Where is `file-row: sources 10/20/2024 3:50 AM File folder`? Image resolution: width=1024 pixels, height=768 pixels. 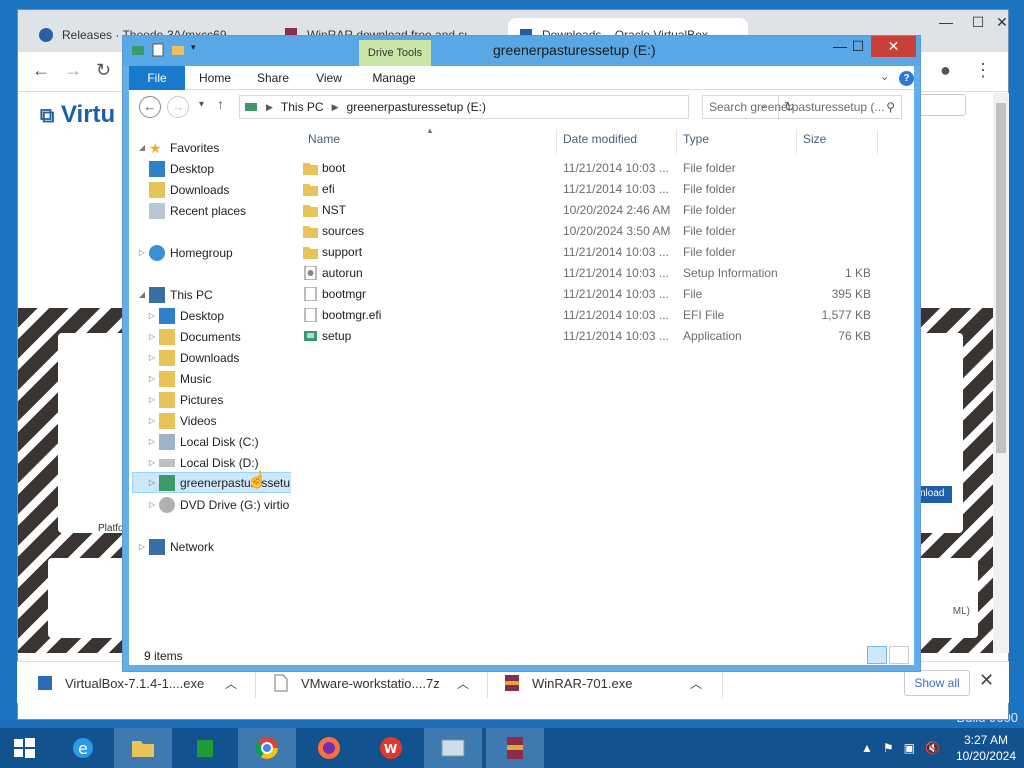
file-row: sources 10/20/2024 3:50 AM File folder is located at coordinates (590, 231).